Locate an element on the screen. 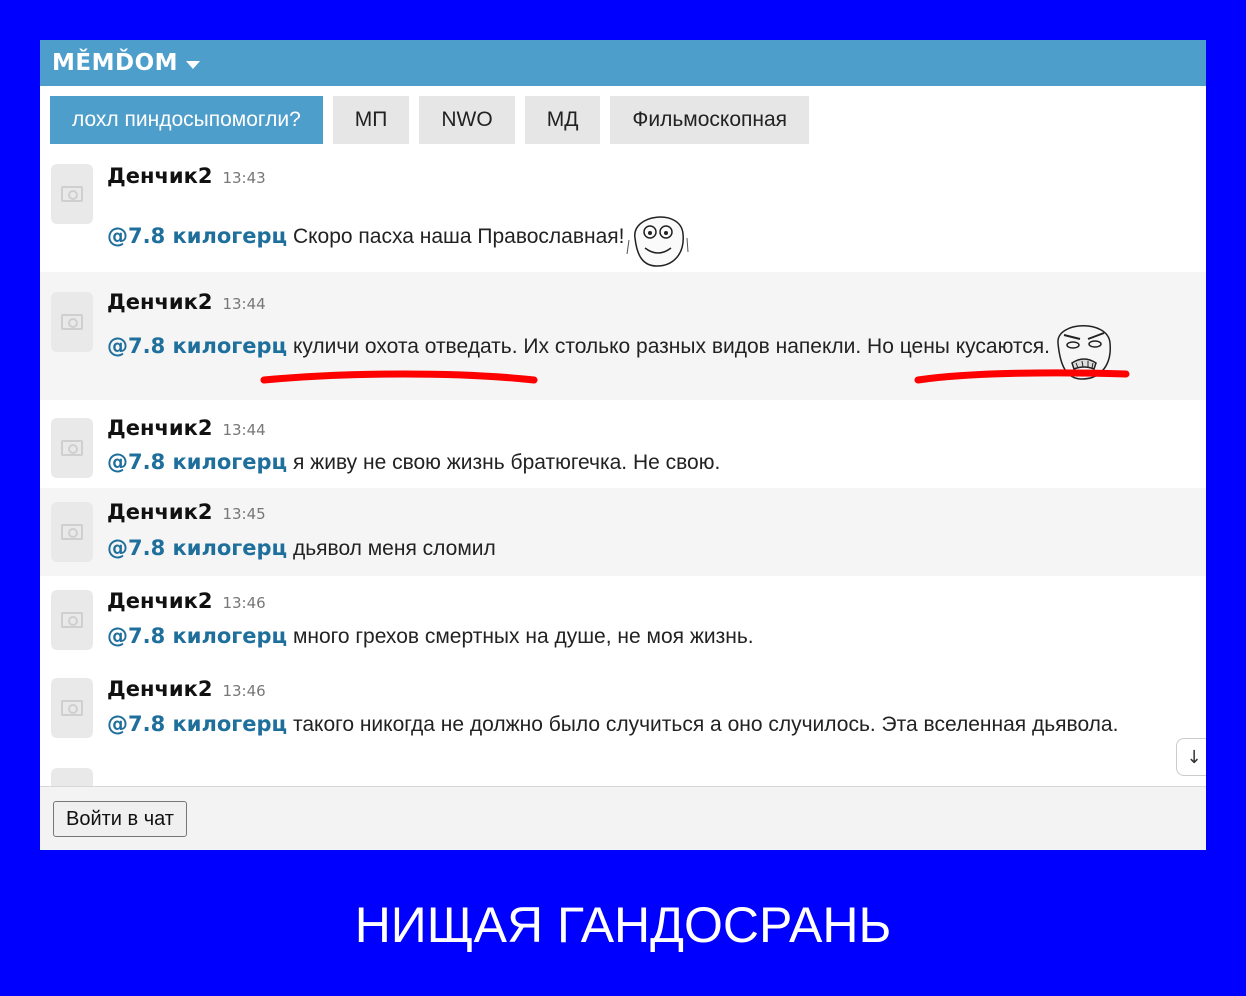  message-body: дьявол меня сломил is located at coordinates (394, 548).